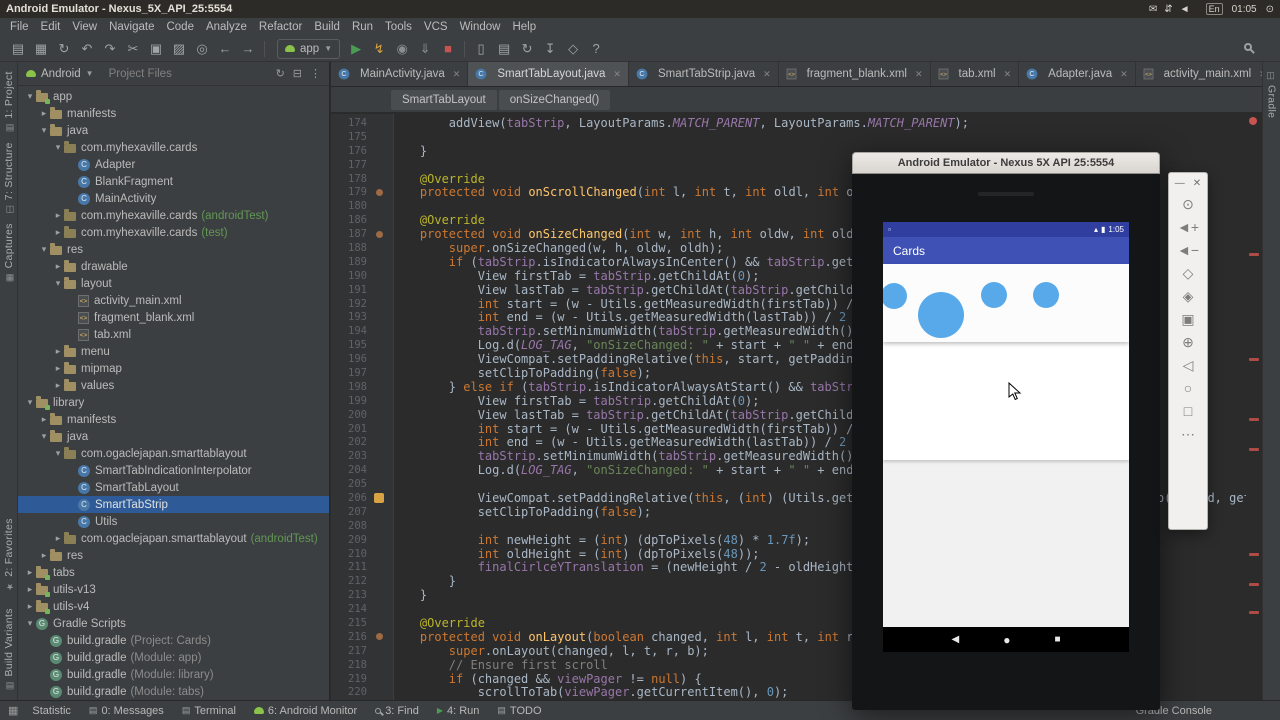 The height and width of the screenshot is (720, 1280). I want to click on open-icon: ▤, so click(18, 49).